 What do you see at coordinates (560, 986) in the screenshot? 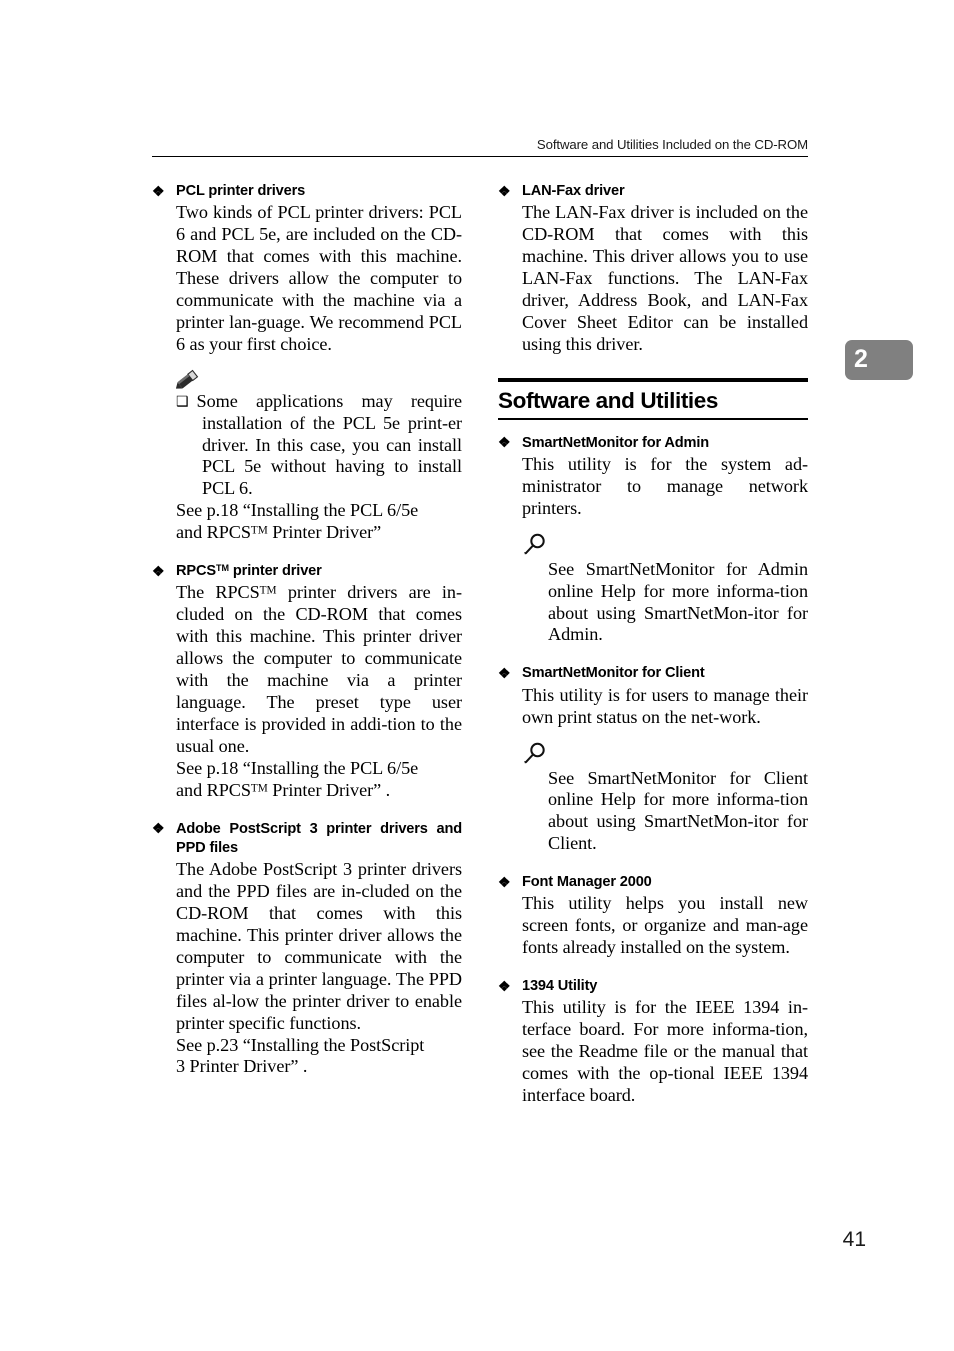
I see `entry-title-text: 1394 Utility` at bounding box center [560, 986].